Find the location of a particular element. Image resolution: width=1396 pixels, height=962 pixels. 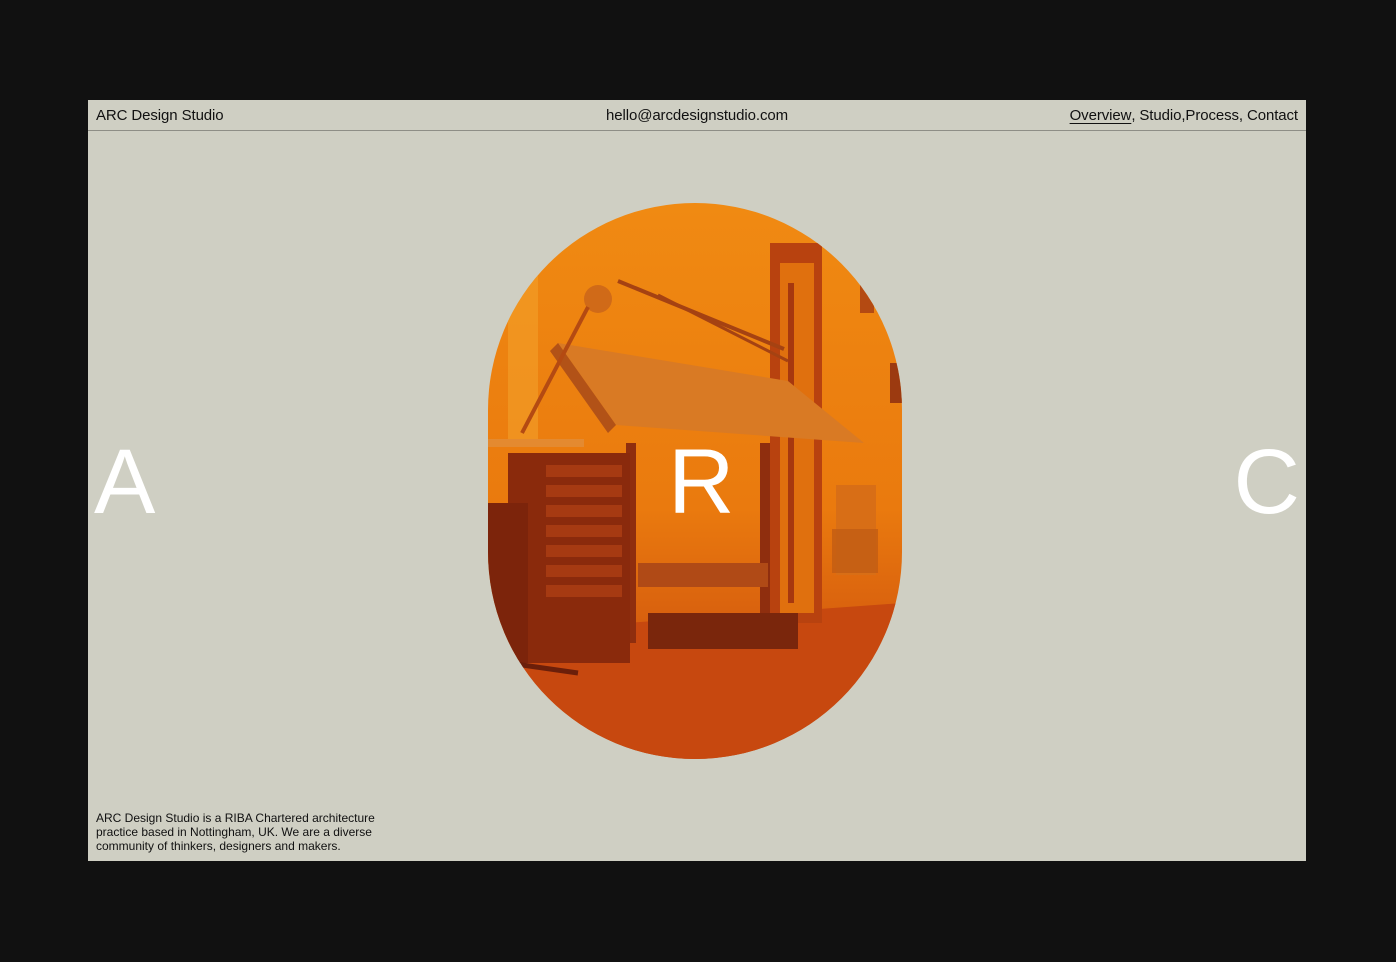

email-link: hello@arcdesignstudio.com is located at coordinates (697, 115).